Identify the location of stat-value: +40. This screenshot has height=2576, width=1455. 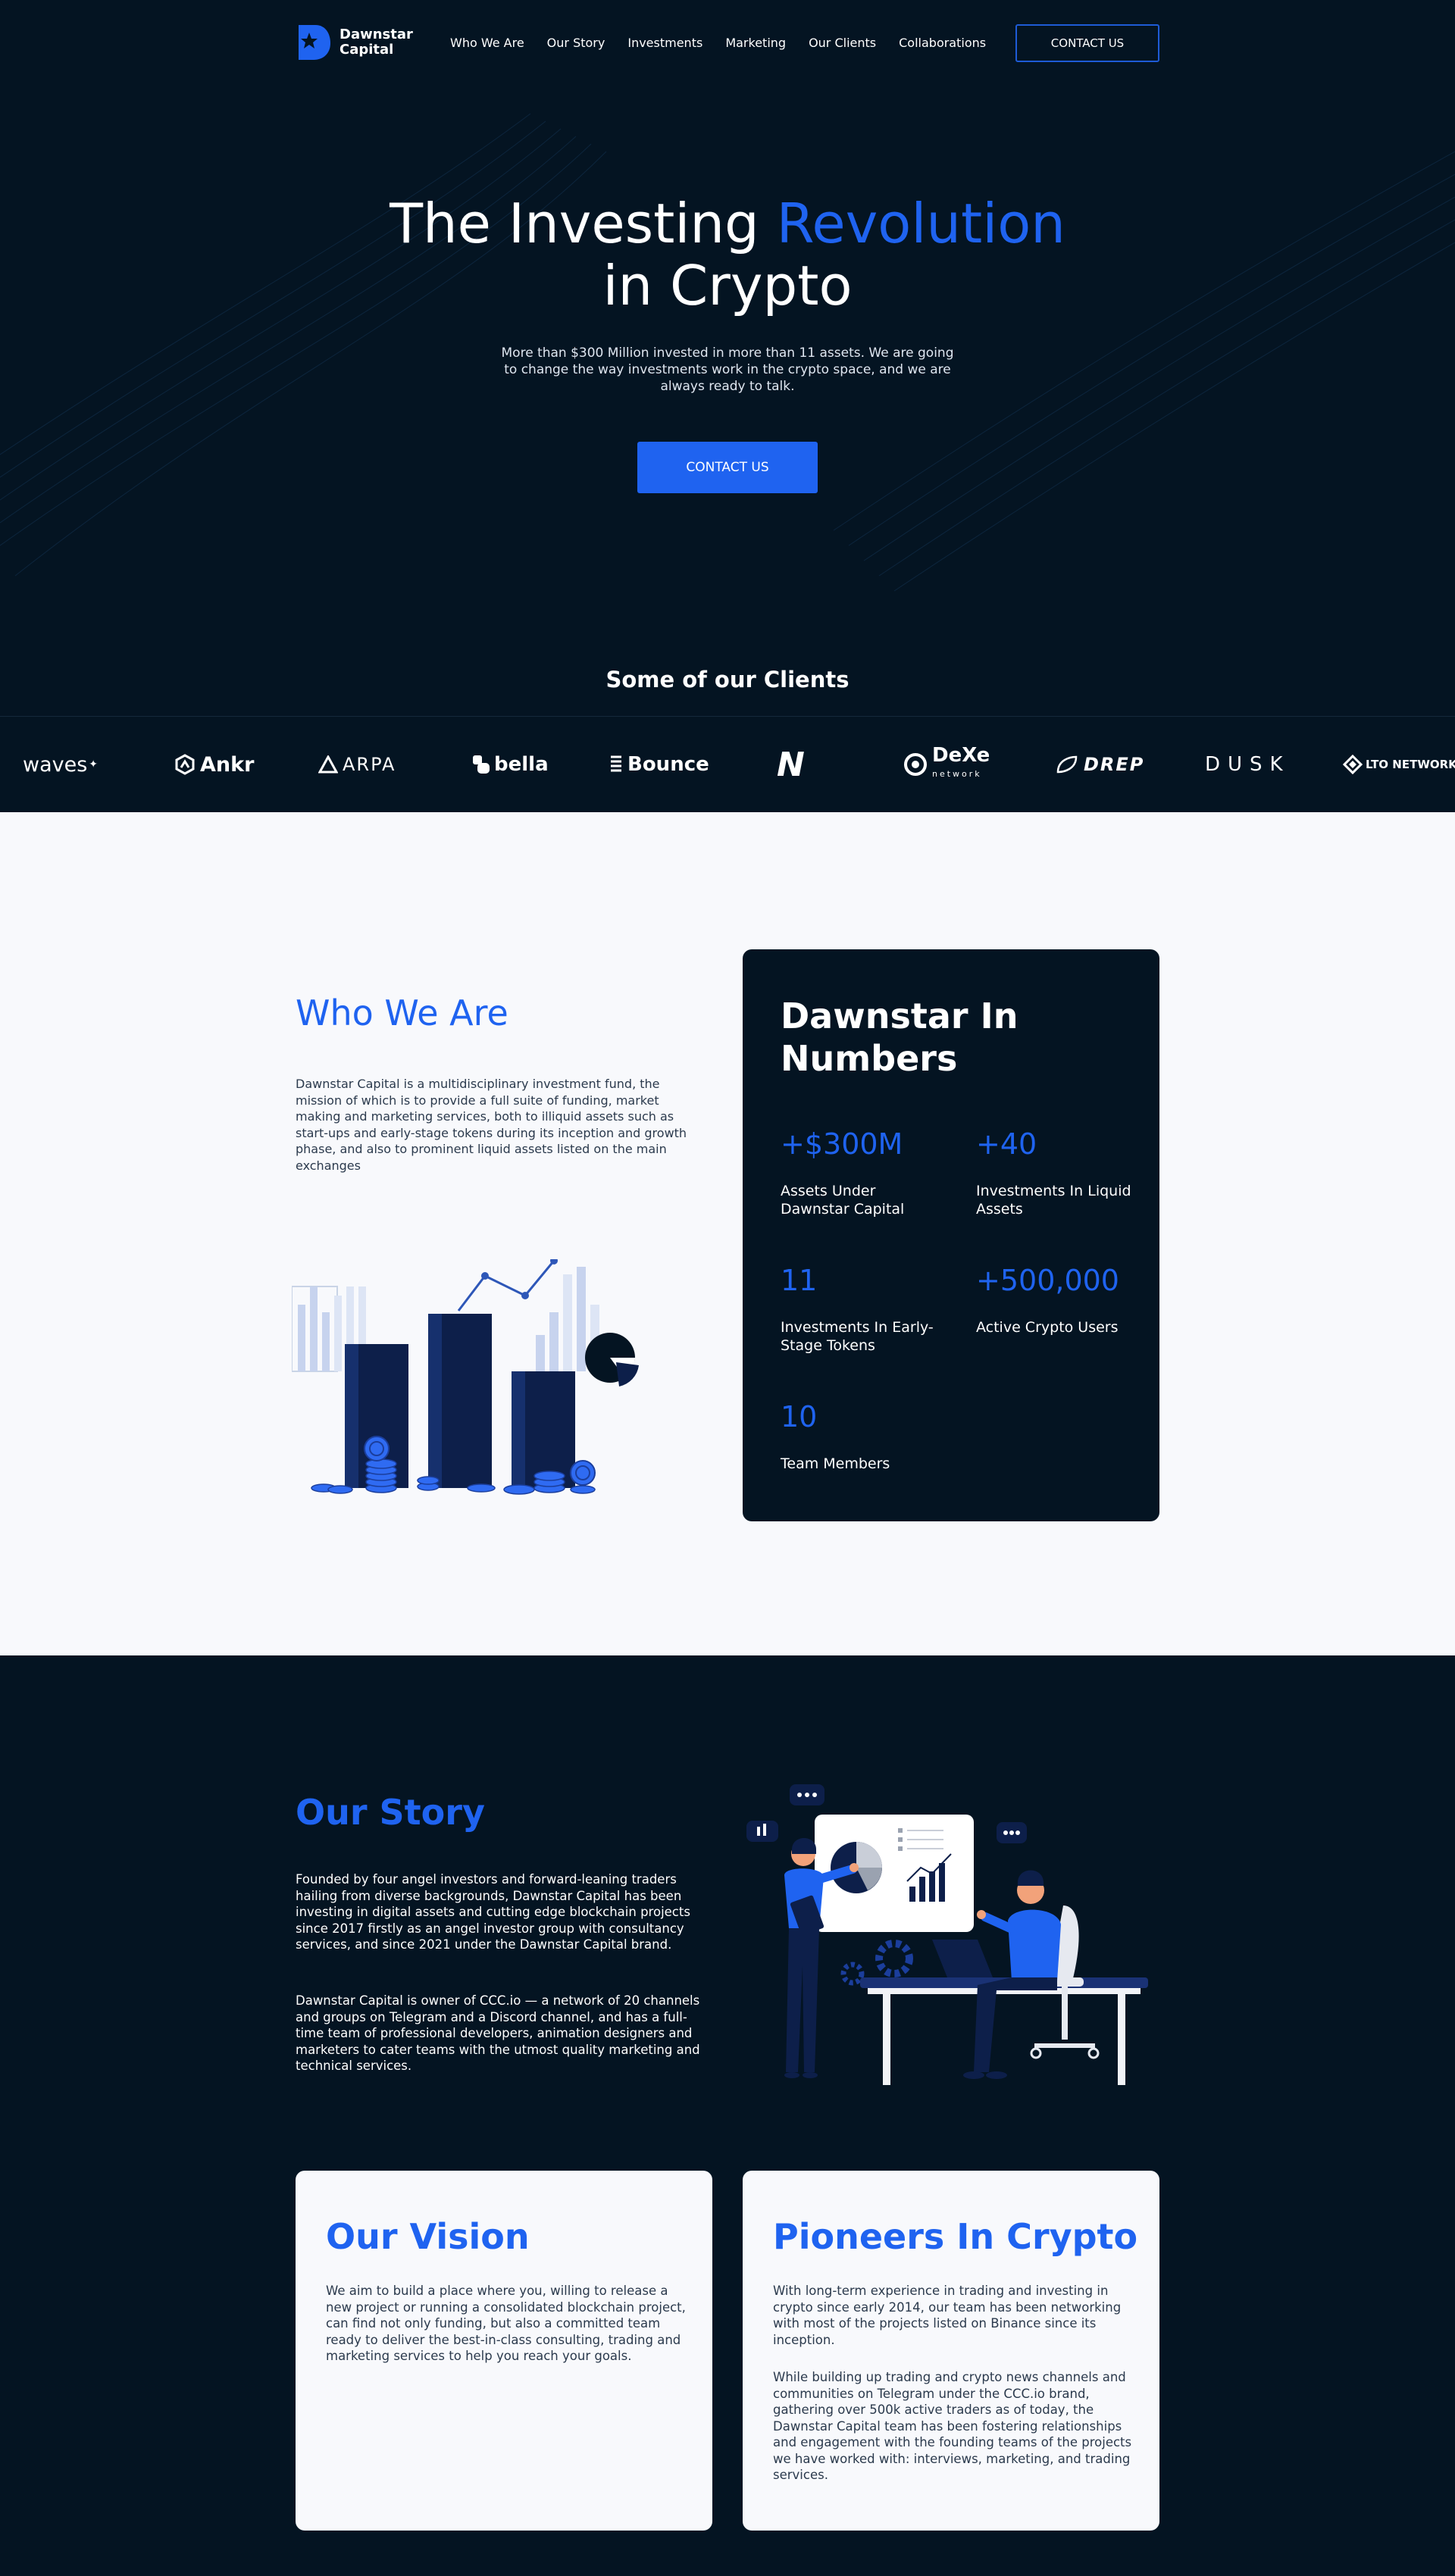
(1006, 1144).